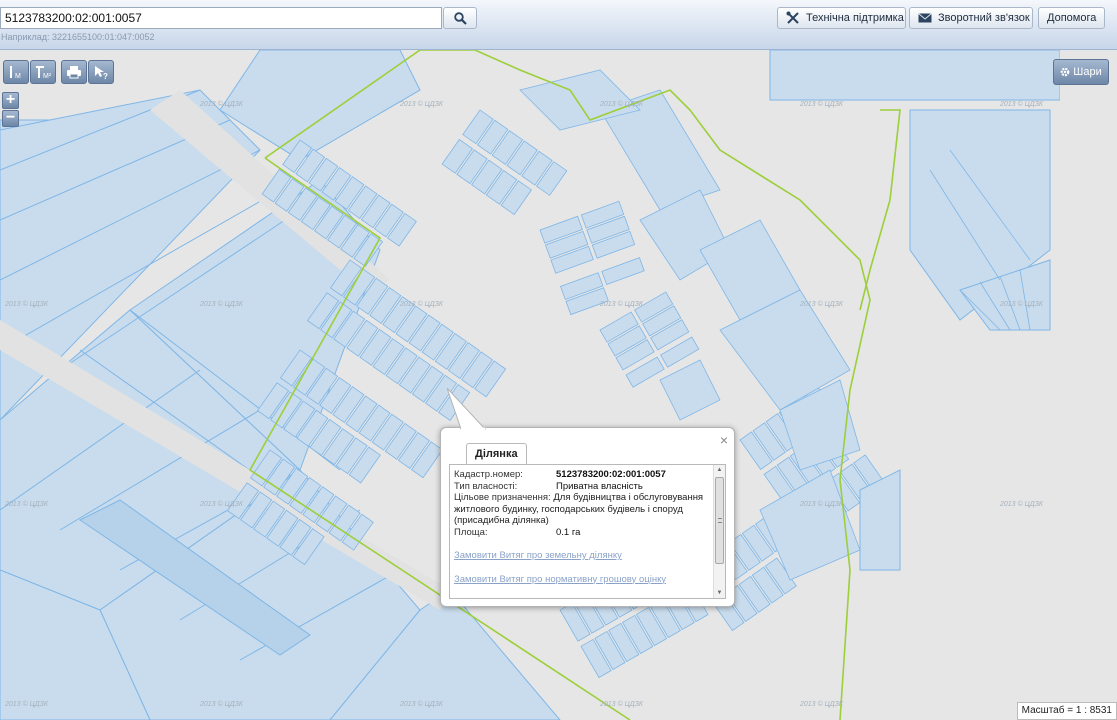  What do you see at coordinates (719, 520) in the screenshot?
I see `scroll-thumb` at bounding box center [719, 520].